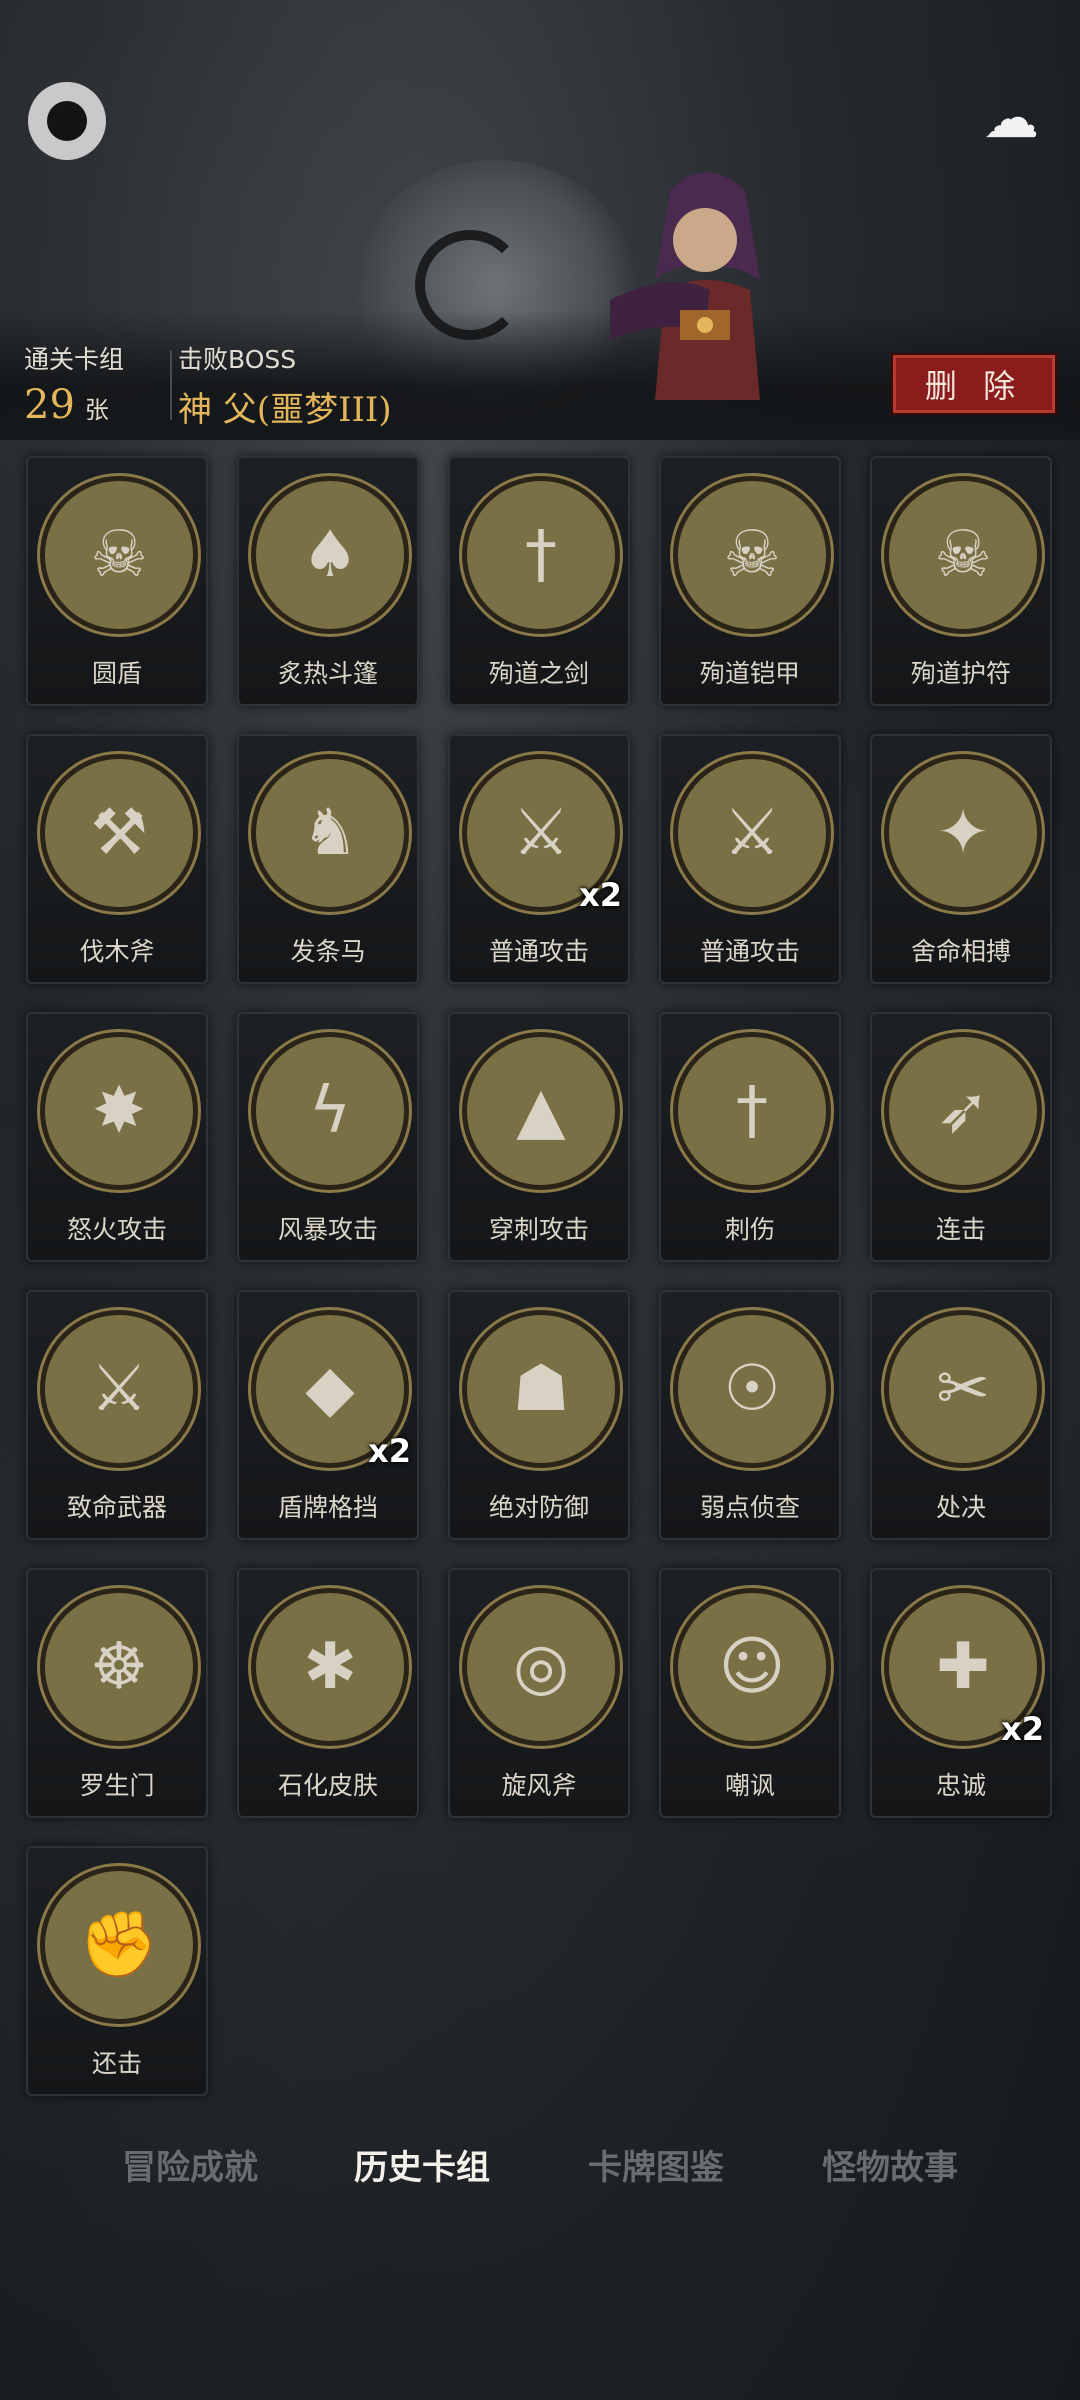 This screenshot has width=1080, height=2400. I want to click on card-name: 连击, so click(960, 1229).